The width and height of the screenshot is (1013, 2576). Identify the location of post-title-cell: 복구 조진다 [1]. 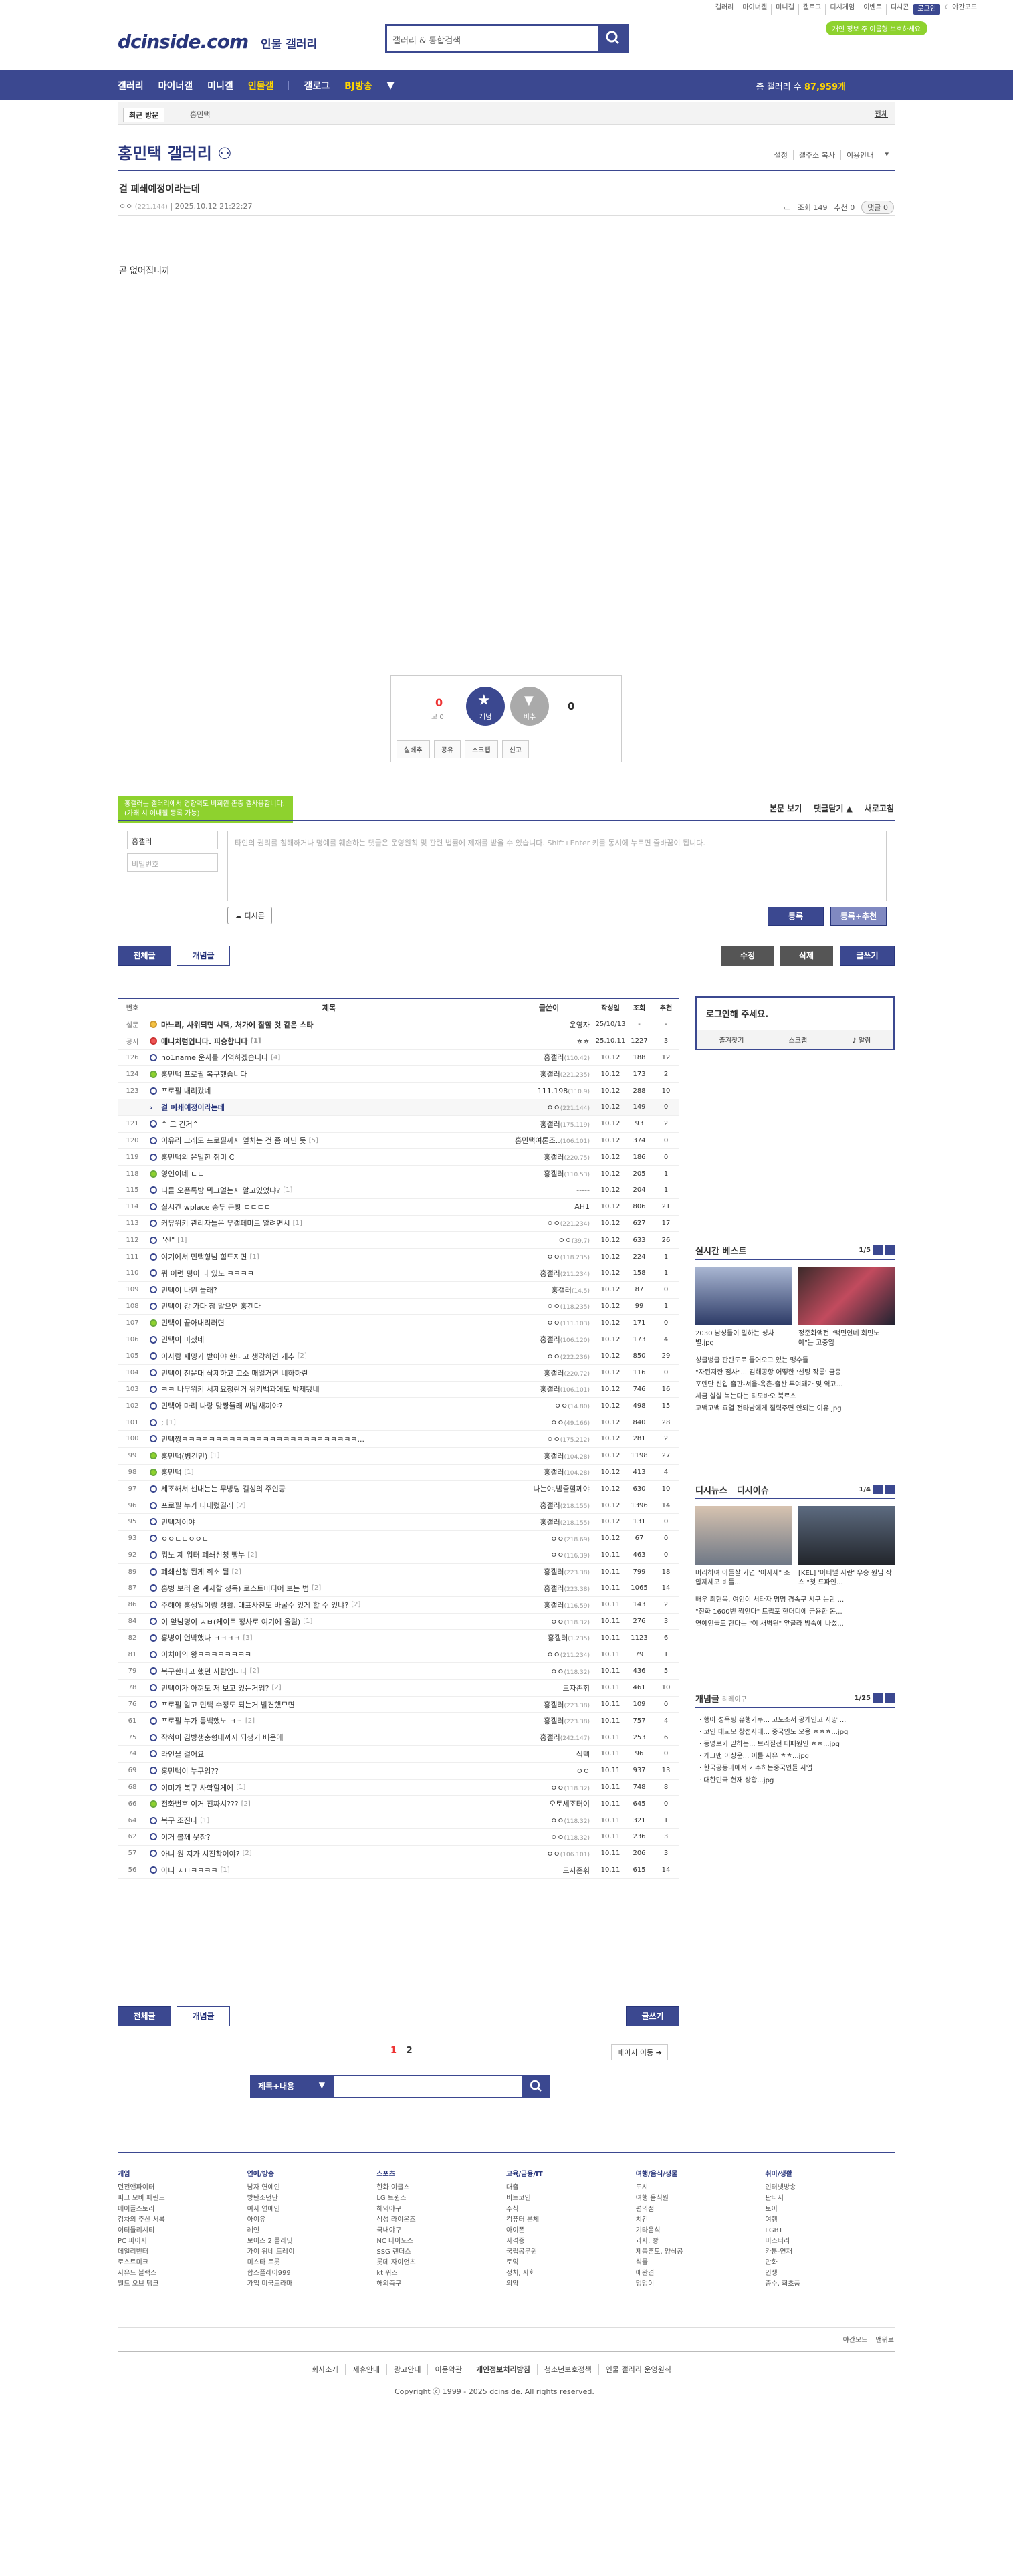
(327, 1820).